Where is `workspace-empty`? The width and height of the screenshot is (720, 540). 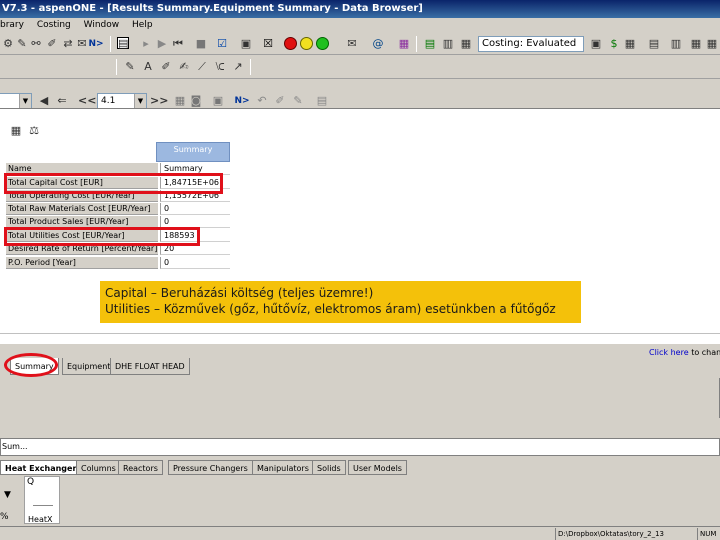 workspace-empty is located at coordinates (360, 398).